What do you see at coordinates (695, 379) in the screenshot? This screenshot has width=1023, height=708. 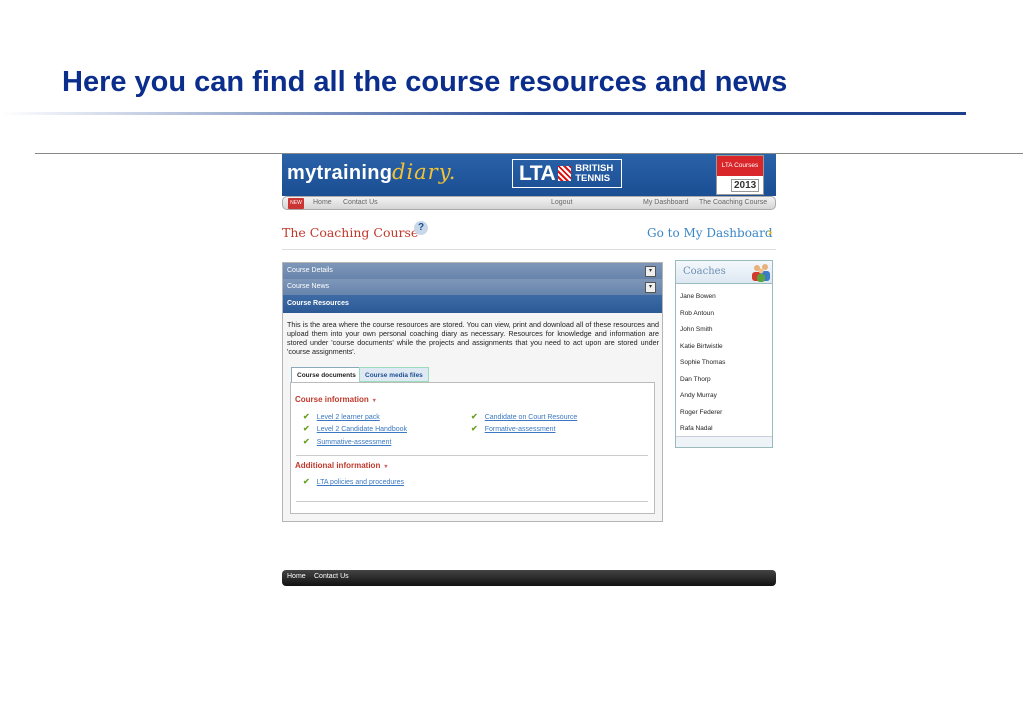 I see `coach-item: Dan Thorp` at bounding box center [695, 379].